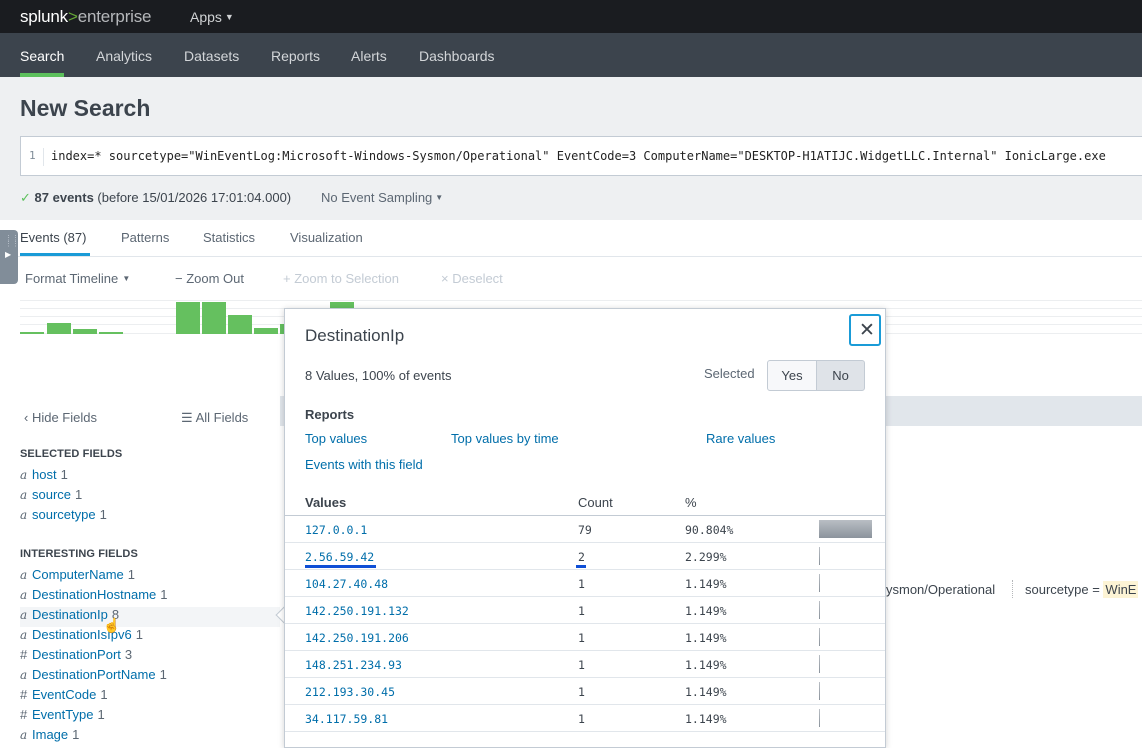 Image resolution: width=1142 pixels, height=748 pixels. What do you see at coordinates (350, 692) in the screenshot?
I see `value-link: 212.193.30.45` at bounding box center [350, 692].